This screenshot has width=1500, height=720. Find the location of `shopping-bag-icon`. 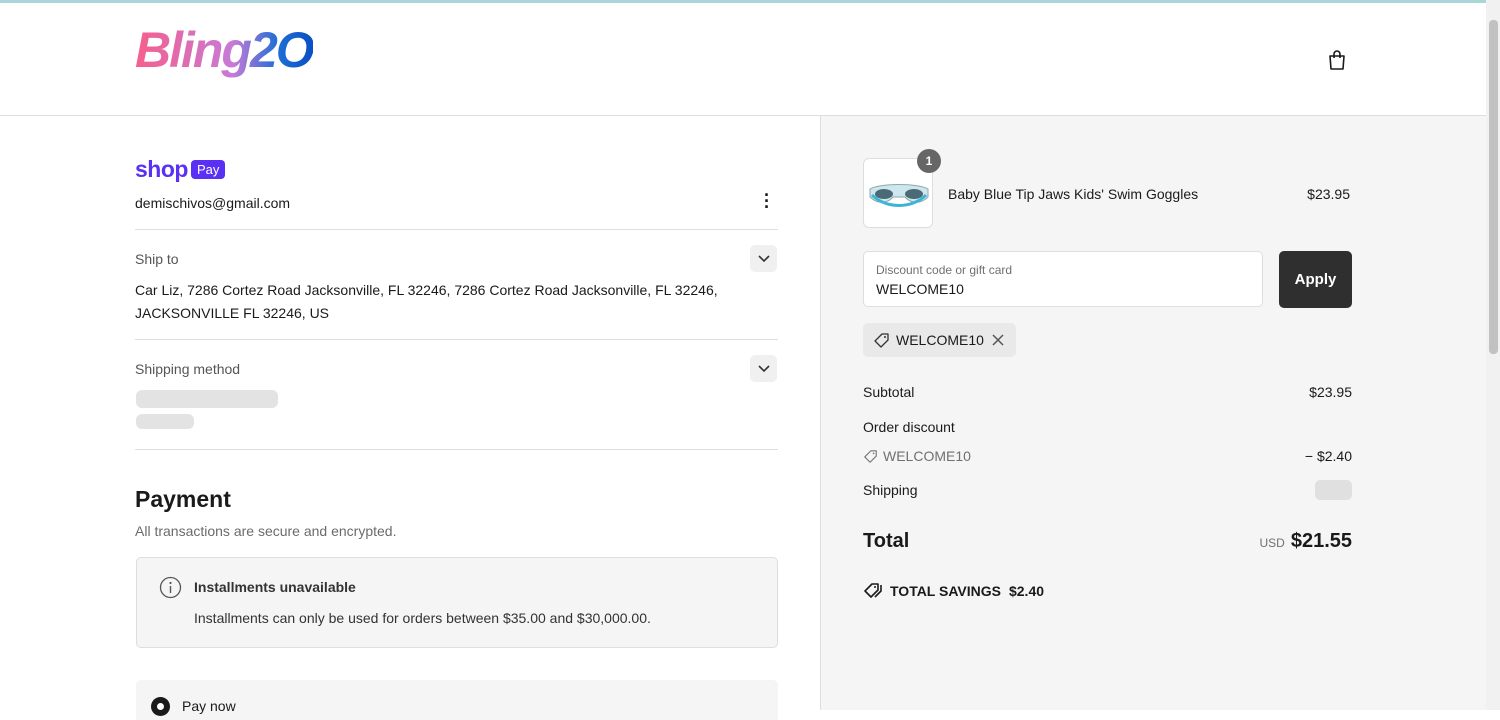

shopping-bag-icon is located at coordinates (1337, 60).